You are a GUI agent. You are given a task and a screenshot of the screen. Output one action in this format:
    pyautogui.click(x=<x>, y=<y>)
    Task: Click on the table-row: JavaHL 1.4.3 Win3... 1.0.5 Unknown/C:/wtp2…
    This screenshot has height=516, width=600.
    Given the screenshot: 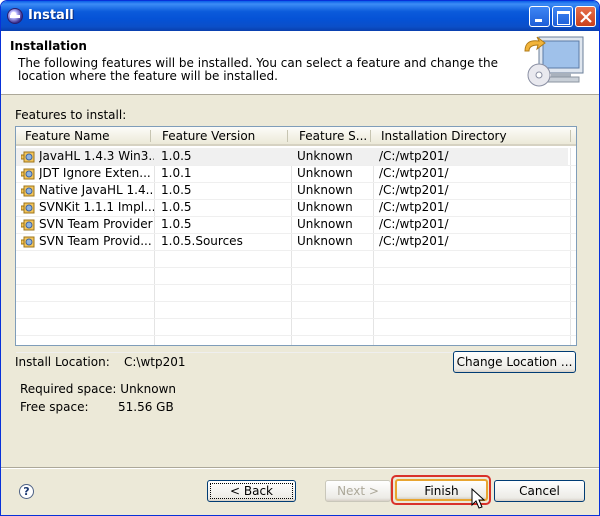 What is the action you would take?
    pyautogui.click(x=292, y=156)
    